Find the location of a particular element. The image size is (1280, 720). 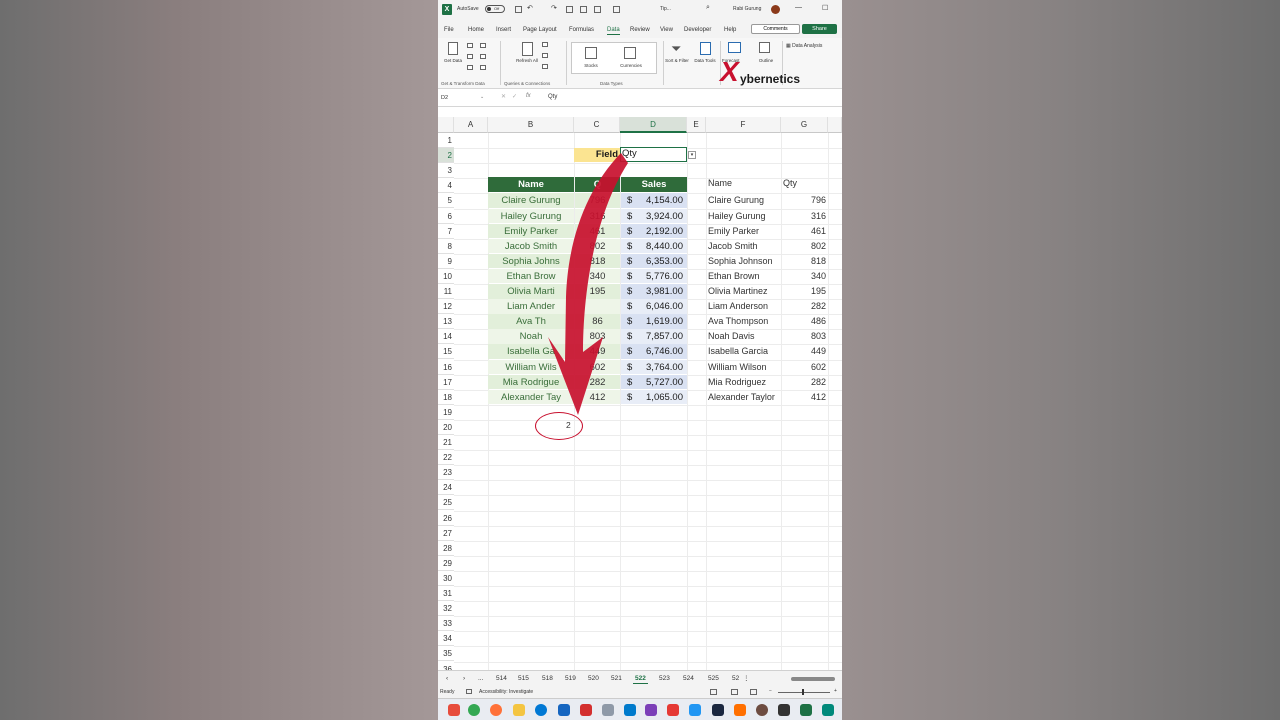

row-header-33: 33 is located at coordinates (446, 624).